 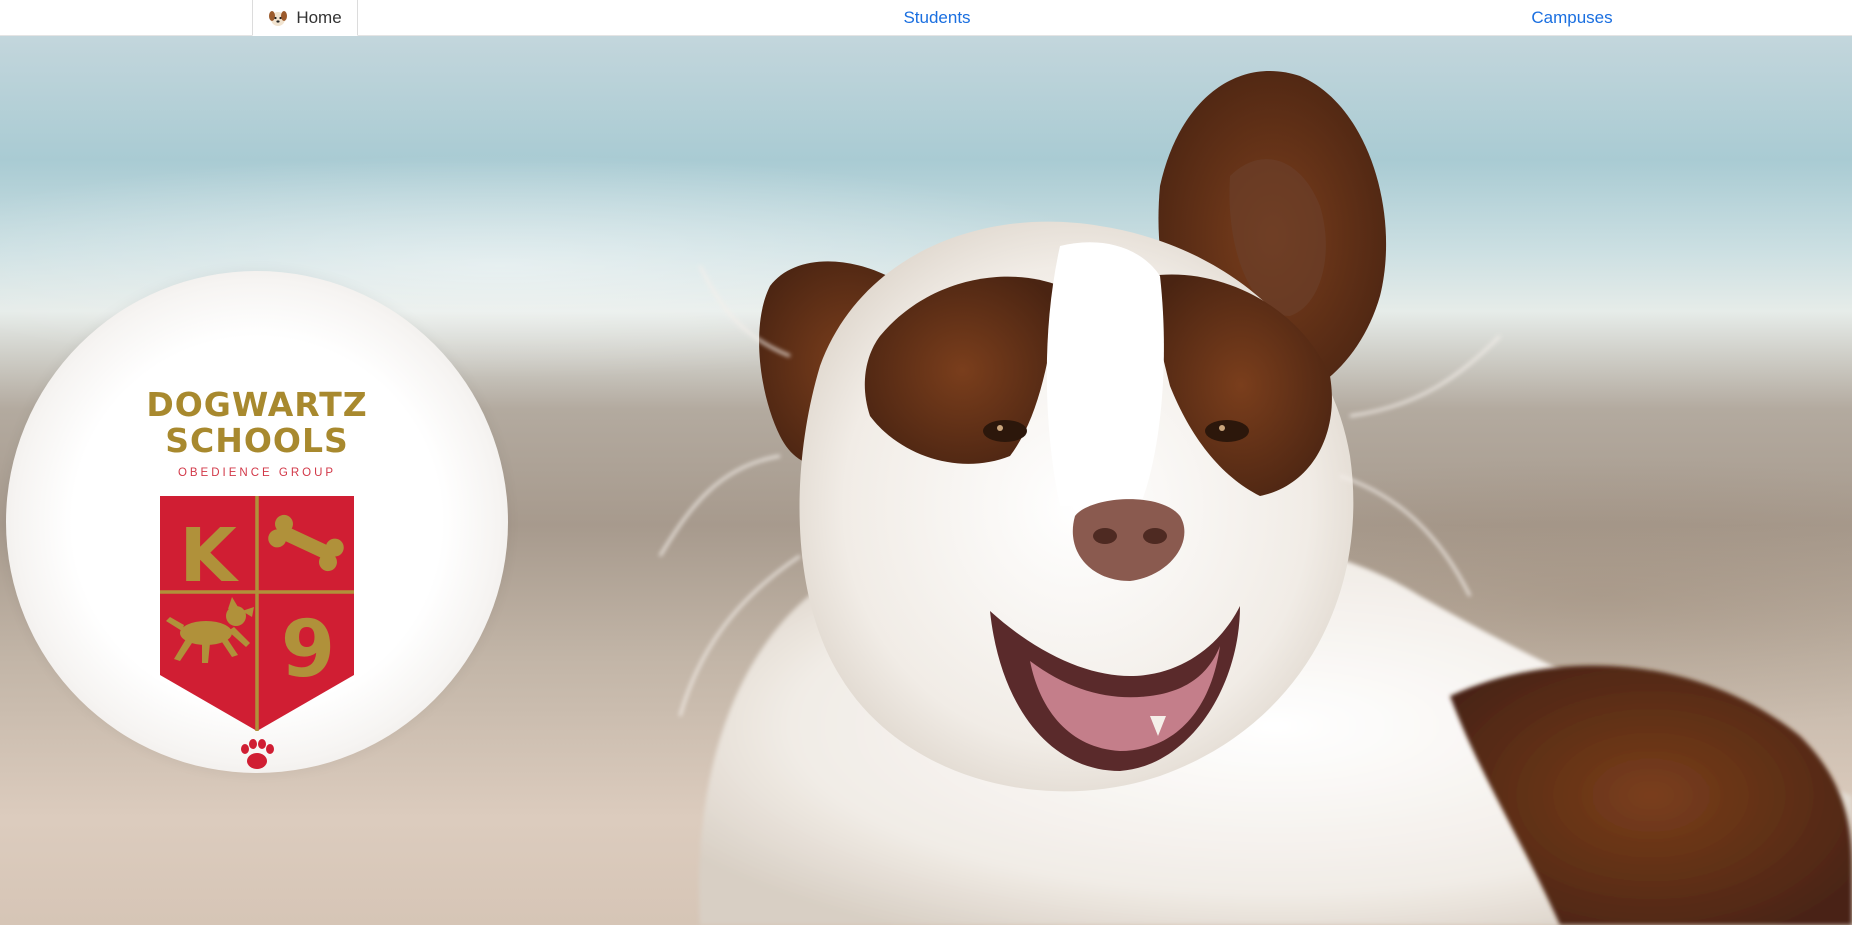 What do you see at coordinates (209, 556) in the screenshot?
I see `crest-letter-k: K` at bounding box center [209, 556].